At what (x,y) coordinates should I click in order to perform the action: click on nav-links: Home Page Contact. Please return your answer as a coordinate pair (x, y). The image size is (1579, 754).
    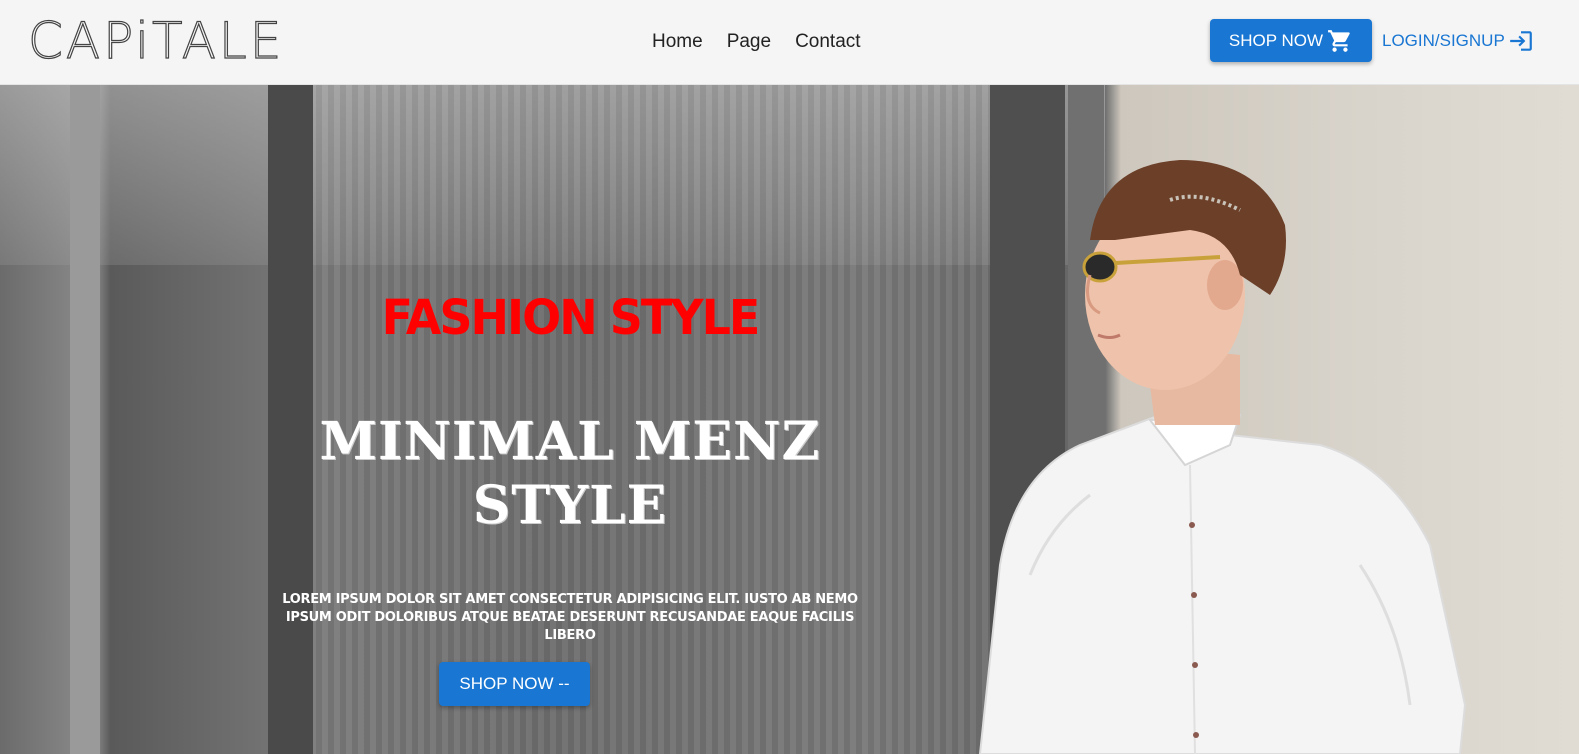
    Looking at the image, I should click on (756, 42).